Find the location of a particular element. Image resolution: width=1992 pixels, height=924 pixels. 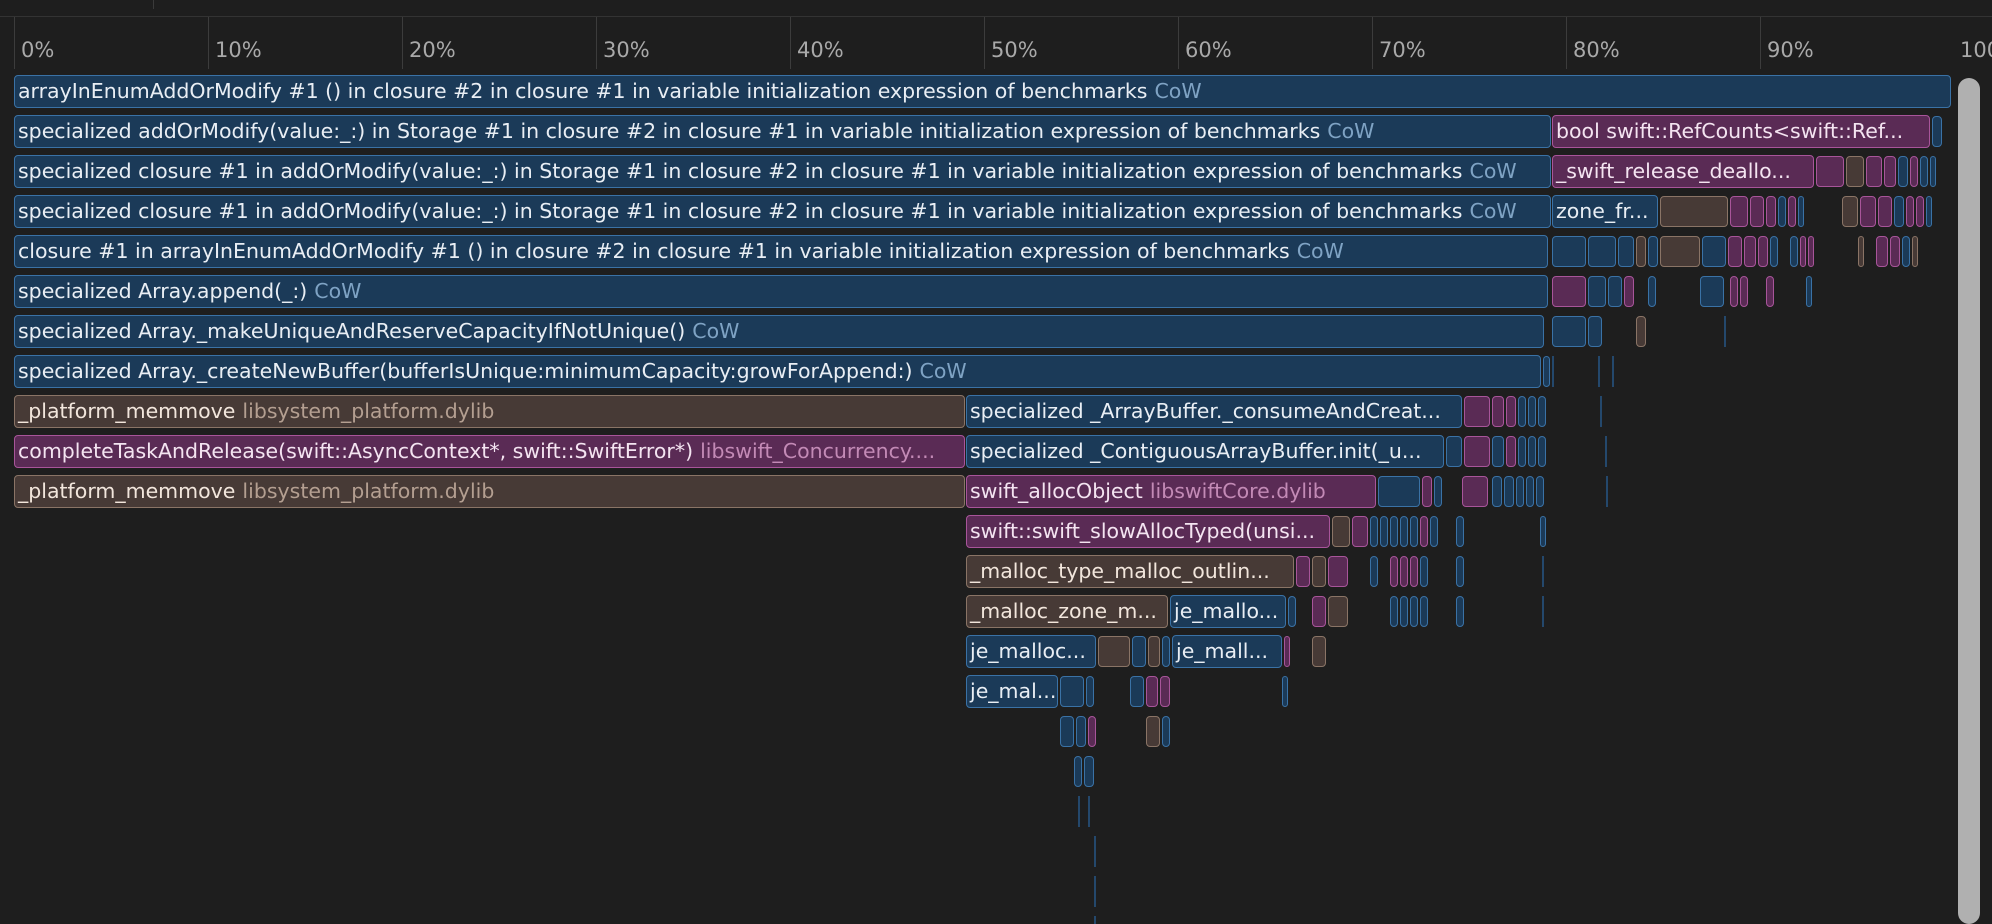

flame-frame: swift_allocObject libswiftCore.dylib is located at coordinates (1171, 491).